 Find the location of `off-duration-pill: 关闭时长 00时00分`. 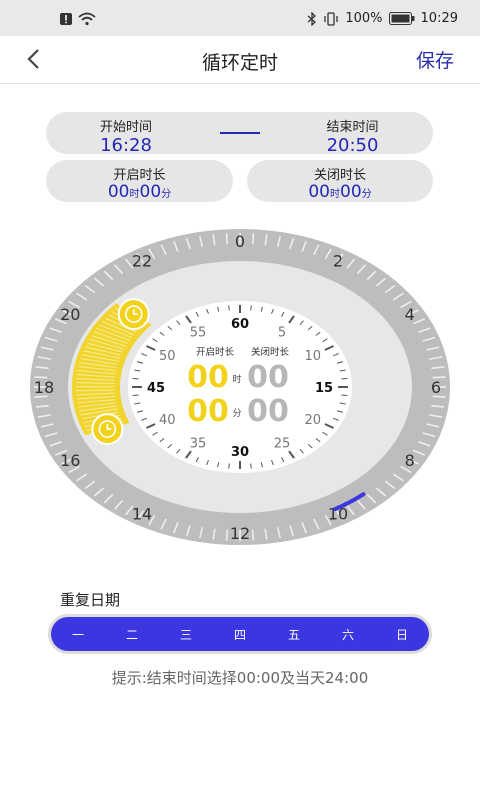

off-duration-pill: 关闭时长 00时00分 is located at coordinates (340, 181).